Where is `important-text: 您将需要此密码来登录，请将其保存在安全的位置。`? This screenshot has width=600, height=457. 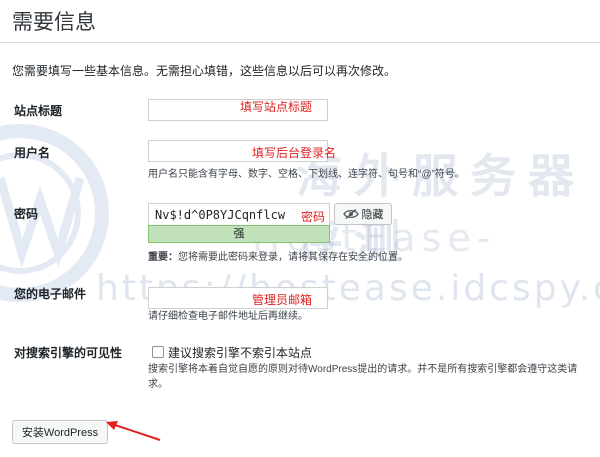 important-text: 您将需要此密码来登录，请将其保存在安全的位置。 is located at coordinates (293, 257).